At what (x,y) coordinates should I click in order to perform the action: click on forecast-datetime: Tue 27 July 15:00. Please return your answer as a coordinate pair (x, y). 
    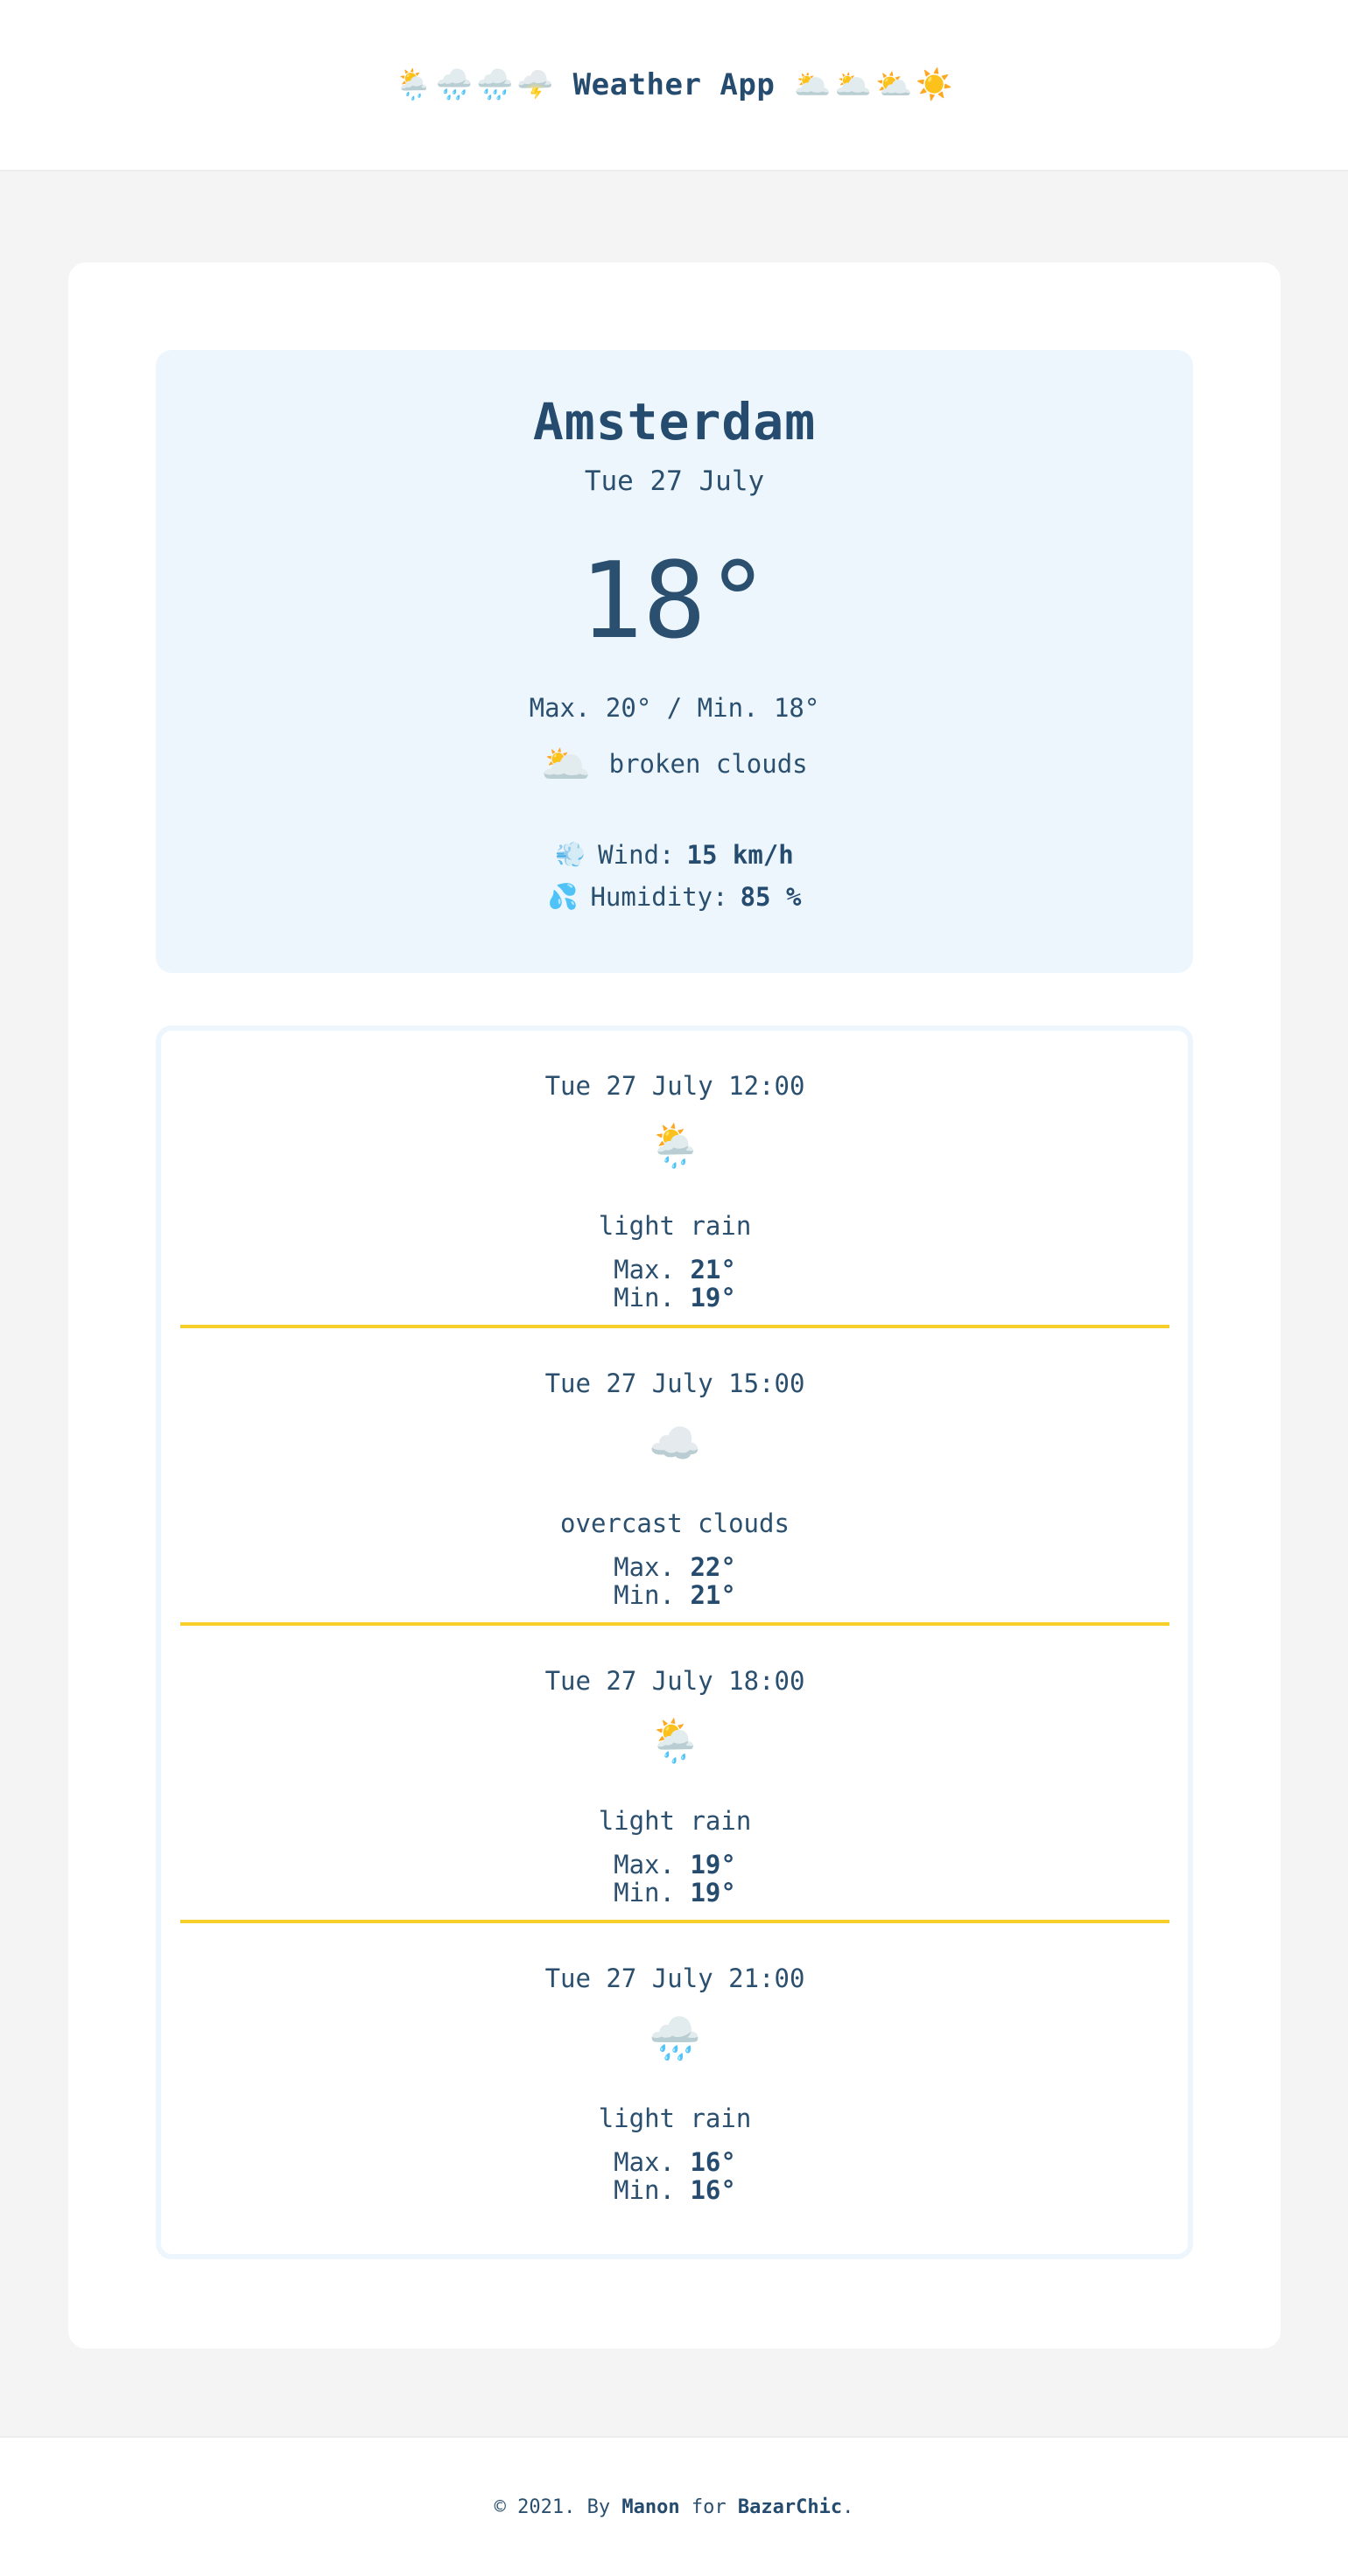
    Looking at the image, I should click on (674, 1383).